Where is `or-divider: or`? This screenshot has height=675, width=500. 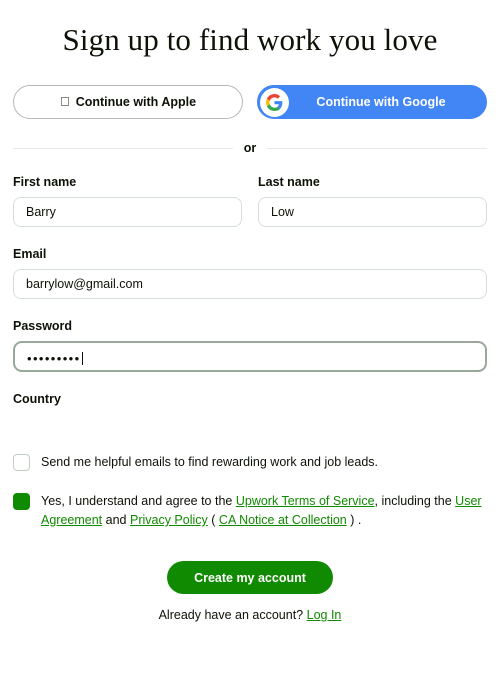
or-divider: or is located at coordinates (250, 148).